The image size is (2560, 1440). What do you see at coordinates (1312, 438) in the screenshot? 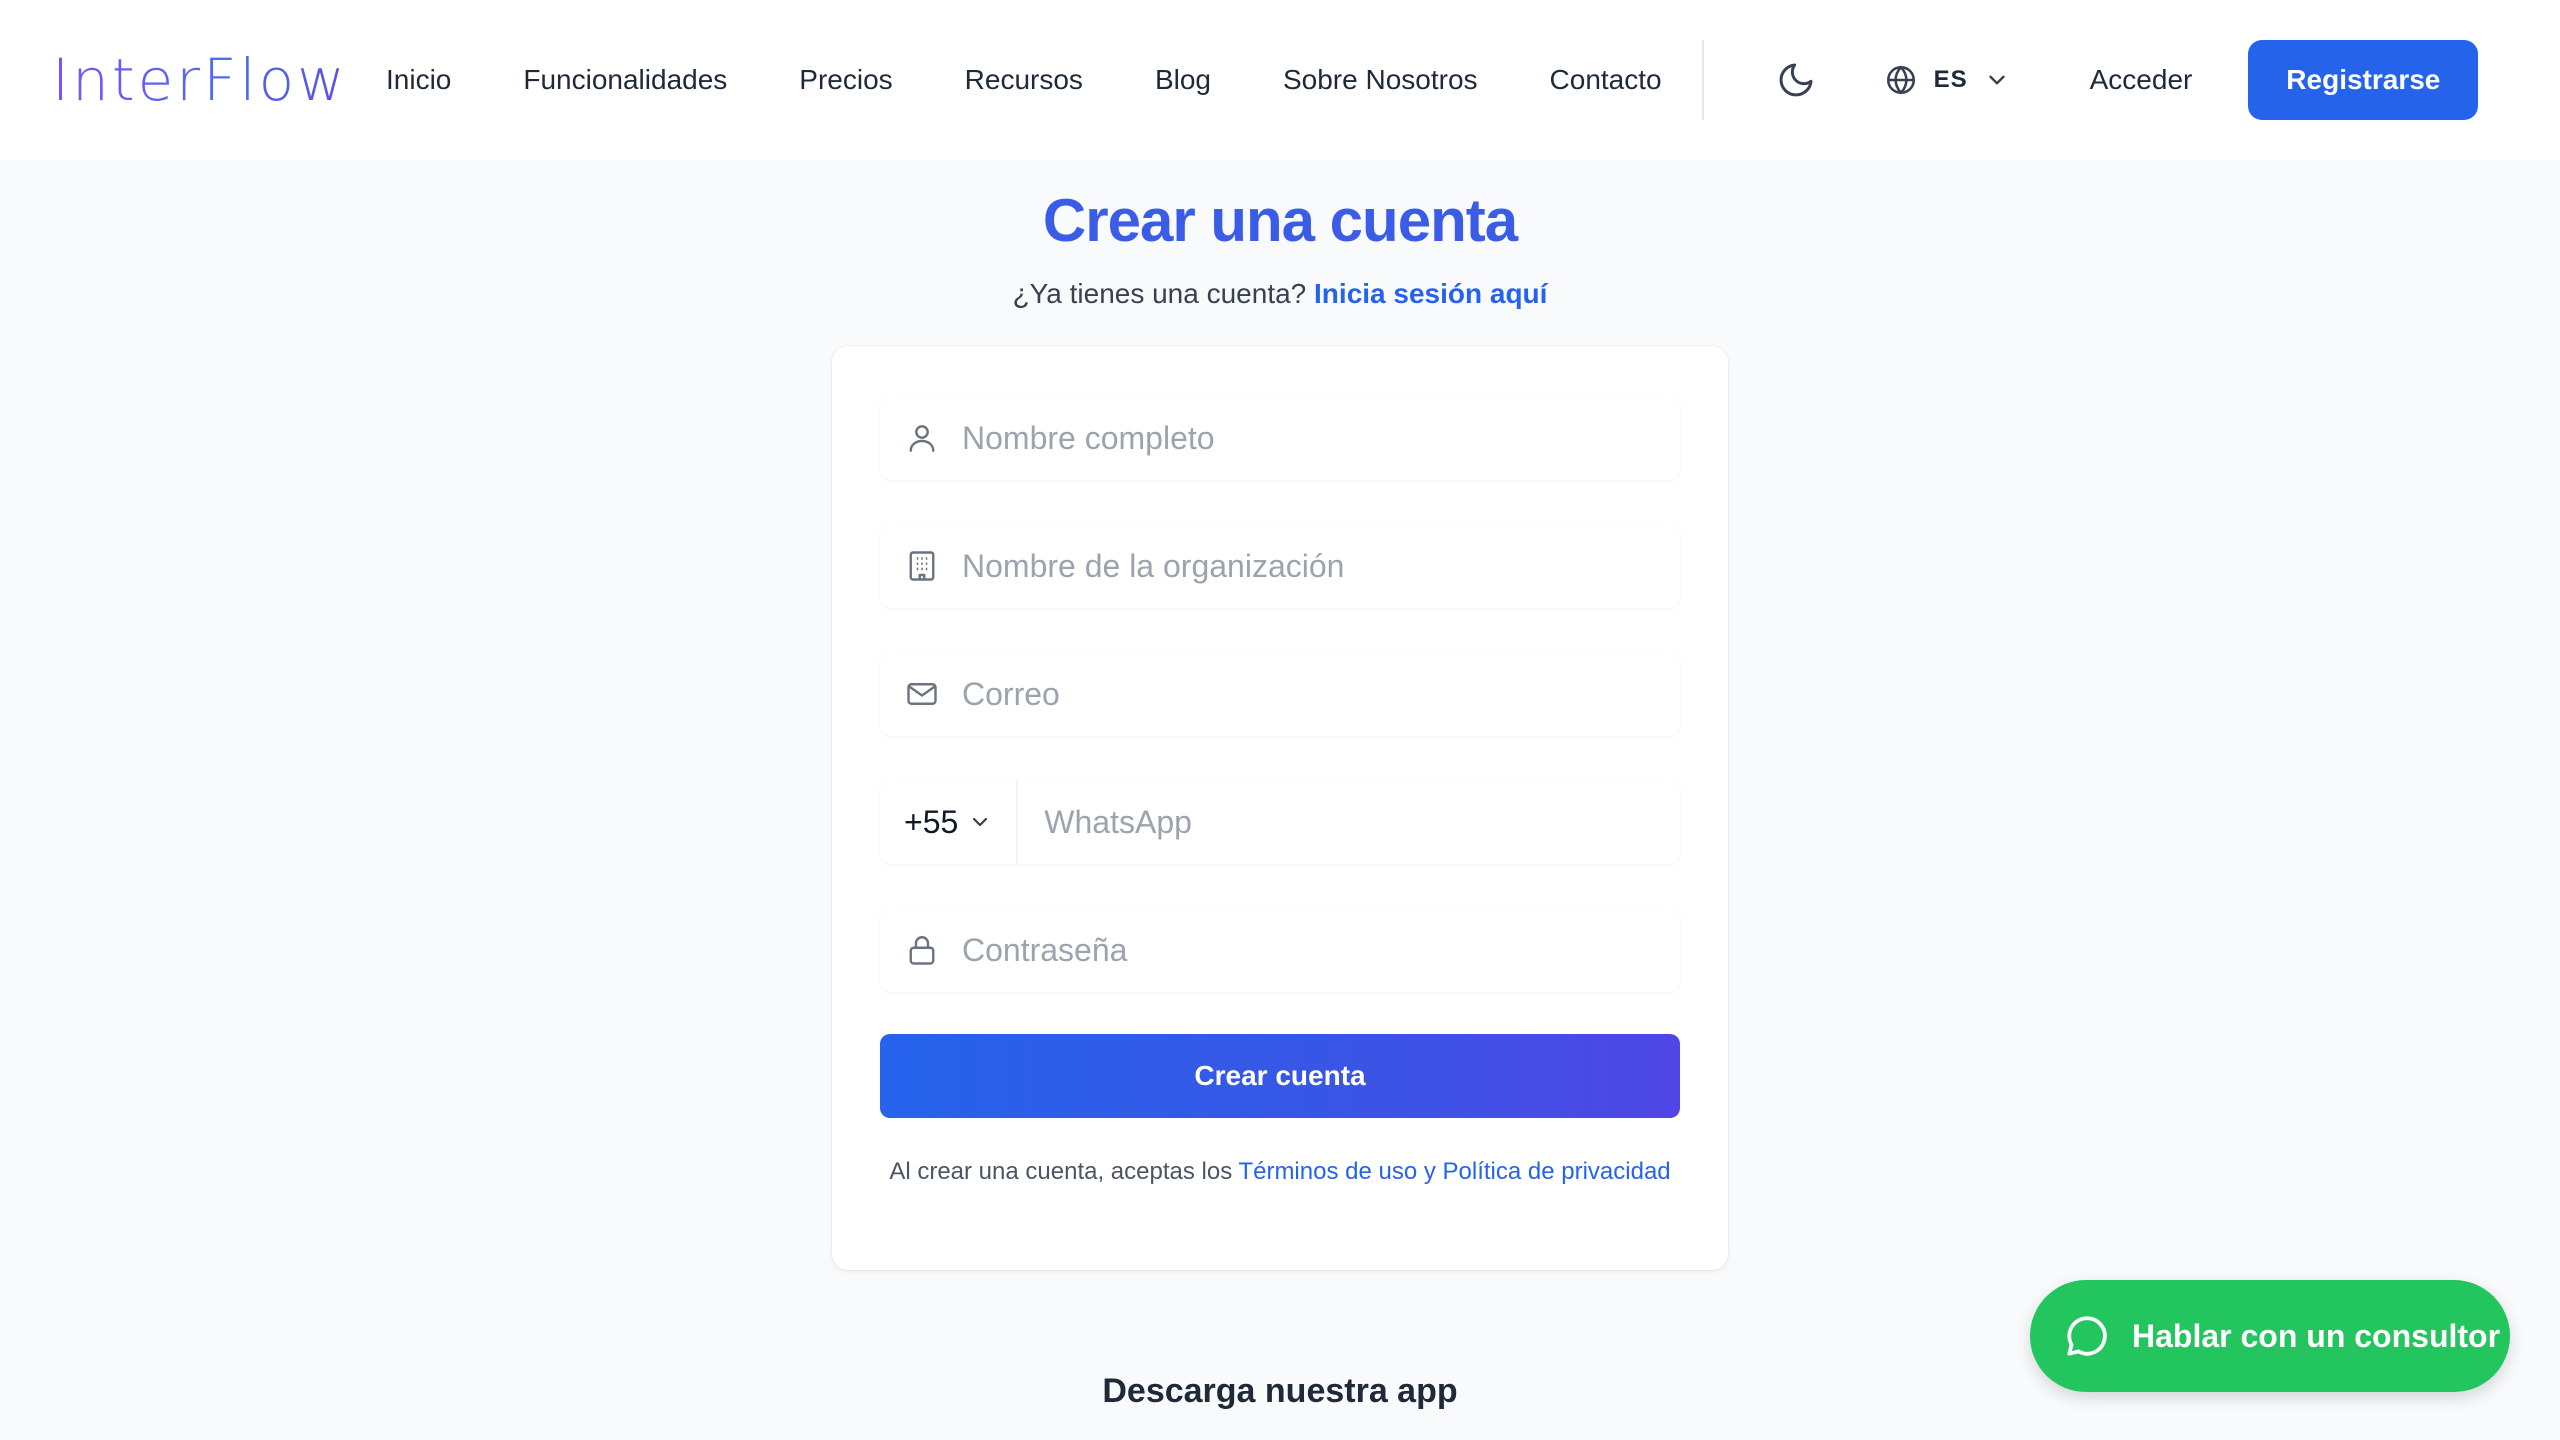
I see `full-name-input` at bounding box center [1312, 438].